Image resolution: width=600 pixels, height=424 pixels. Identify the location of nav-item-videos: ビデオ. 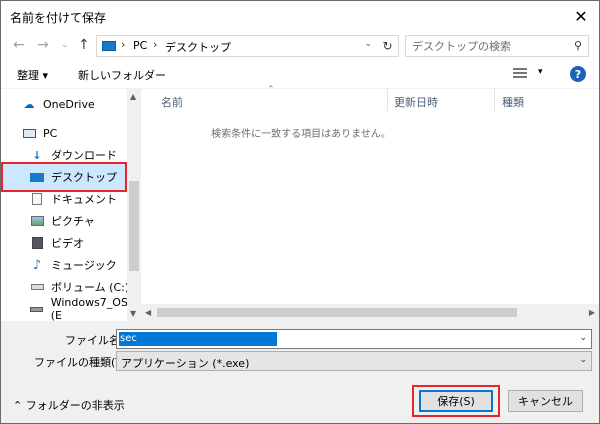
(56, 243).